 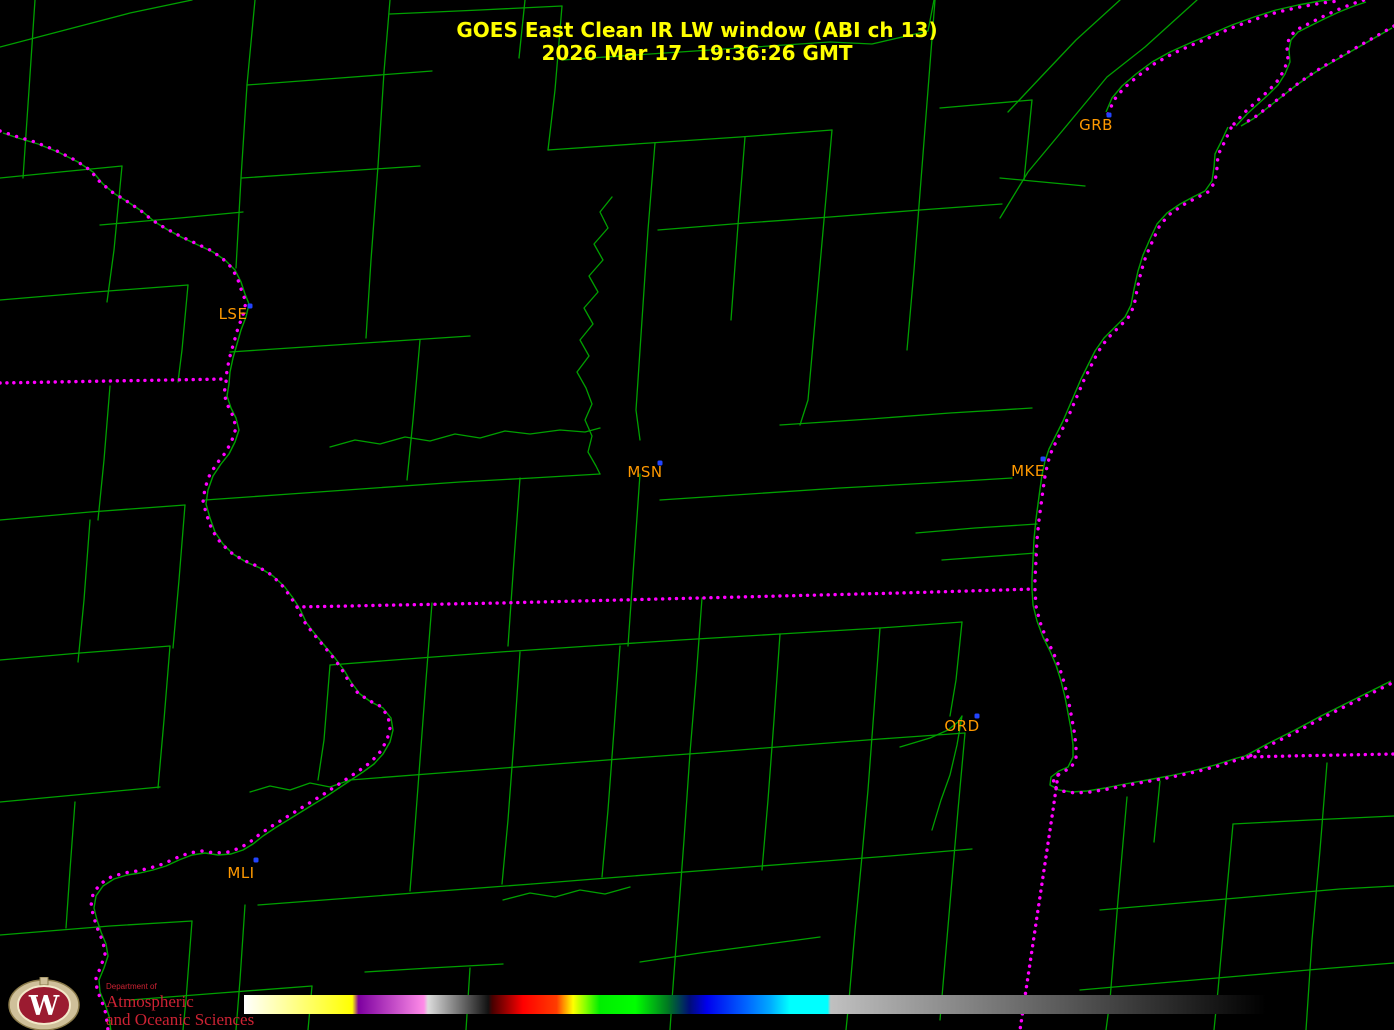 What do you see at coordinates (697, 30) in the screenshot?
I see `title-line1: GOES East Clean IR LW window (ABI ch 13)` at bounding box center [697, 30].